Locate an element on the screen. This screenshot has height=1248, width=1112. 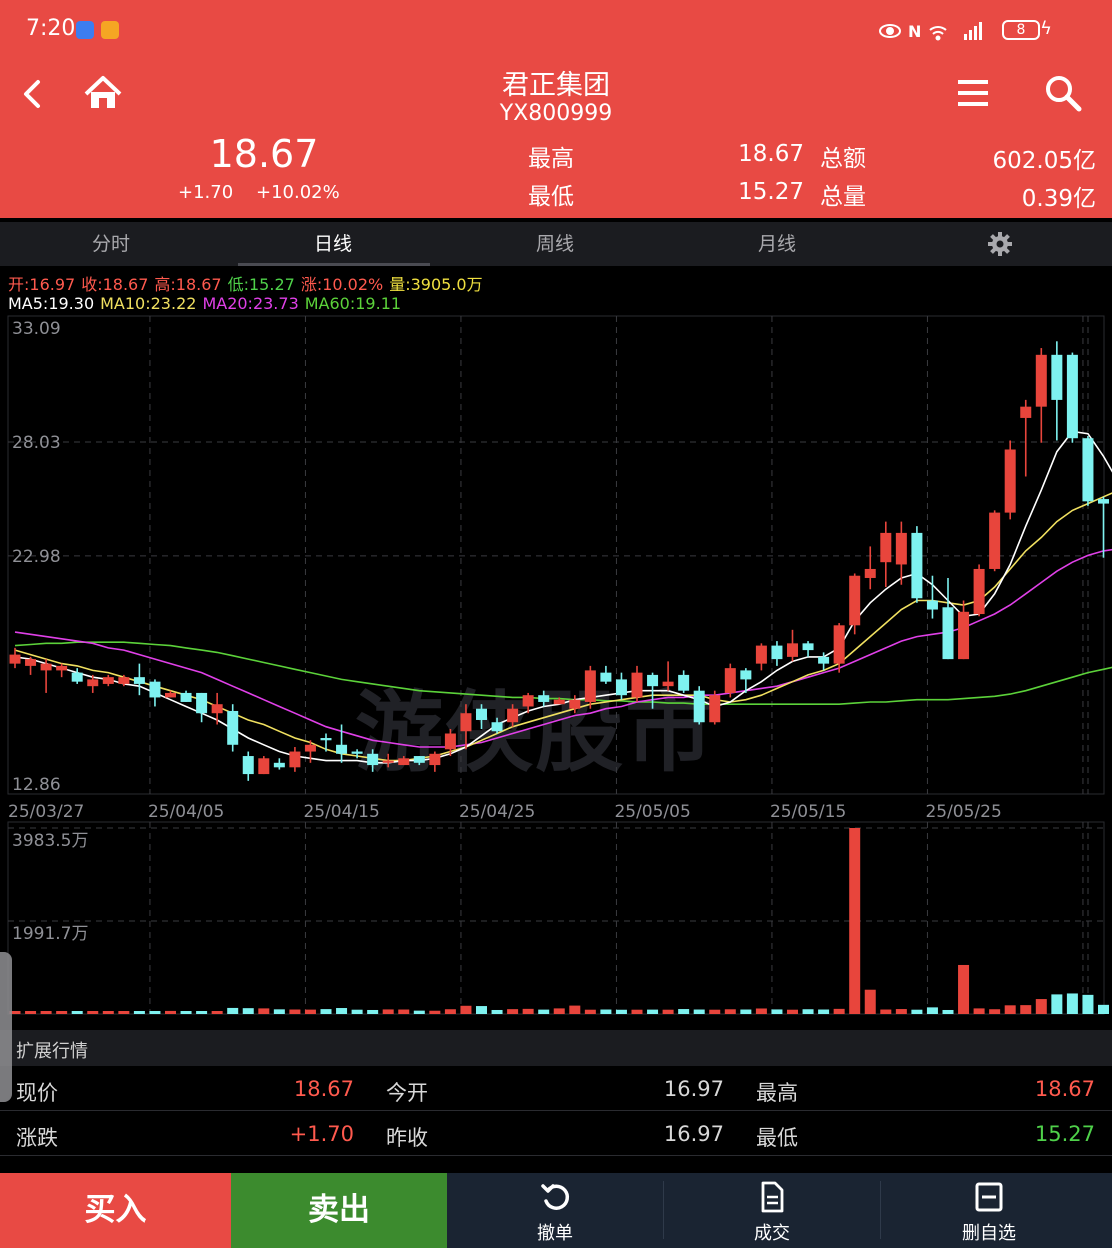
tab-daily: 日线 is located at coordinates (333, 244).